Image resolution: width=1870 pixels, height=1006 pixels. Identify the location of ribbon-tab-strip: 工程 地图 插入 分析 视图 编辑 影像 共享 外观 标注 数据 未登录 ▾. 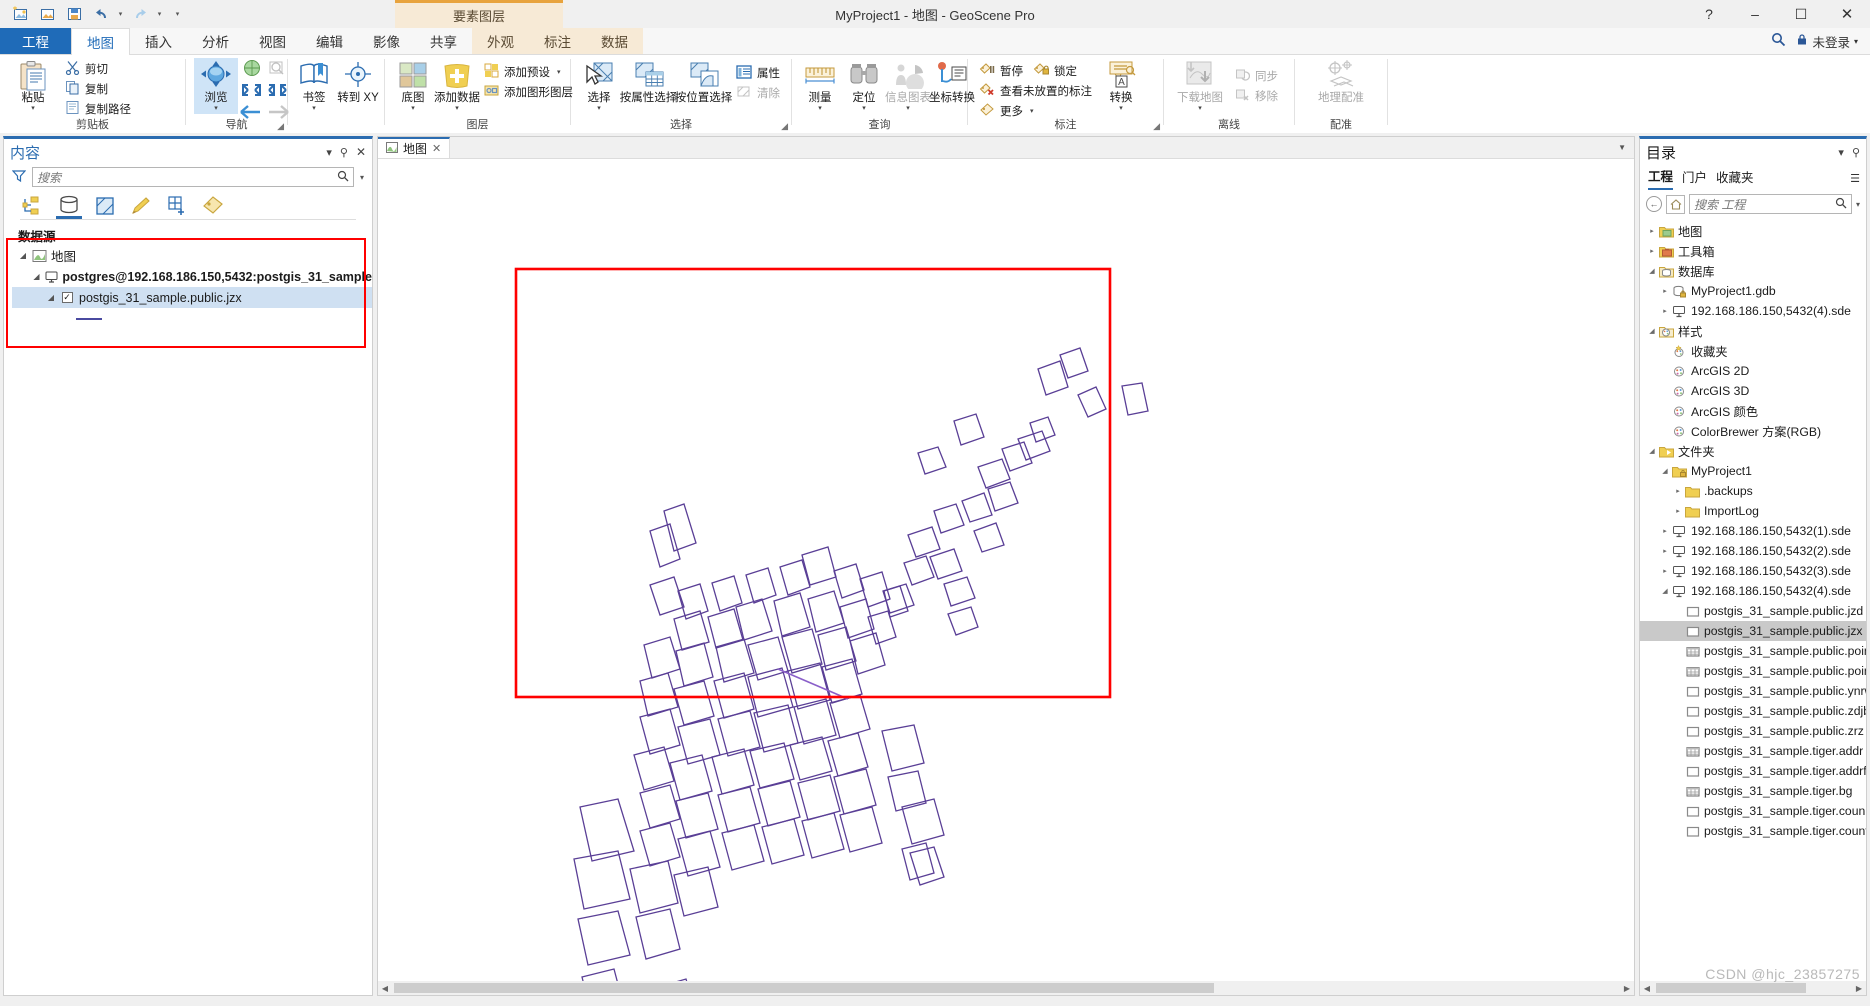
(935, 41).